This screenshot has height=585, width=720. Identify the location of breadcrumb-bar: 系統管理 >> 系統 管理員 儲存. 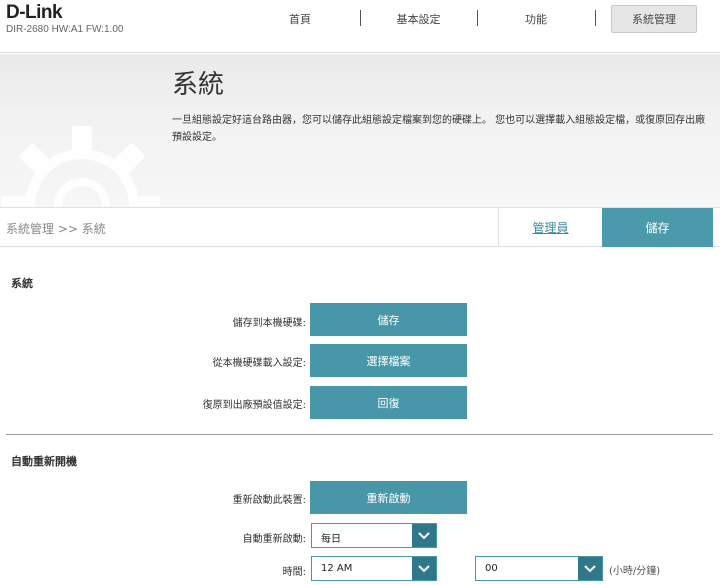
(360, 227).